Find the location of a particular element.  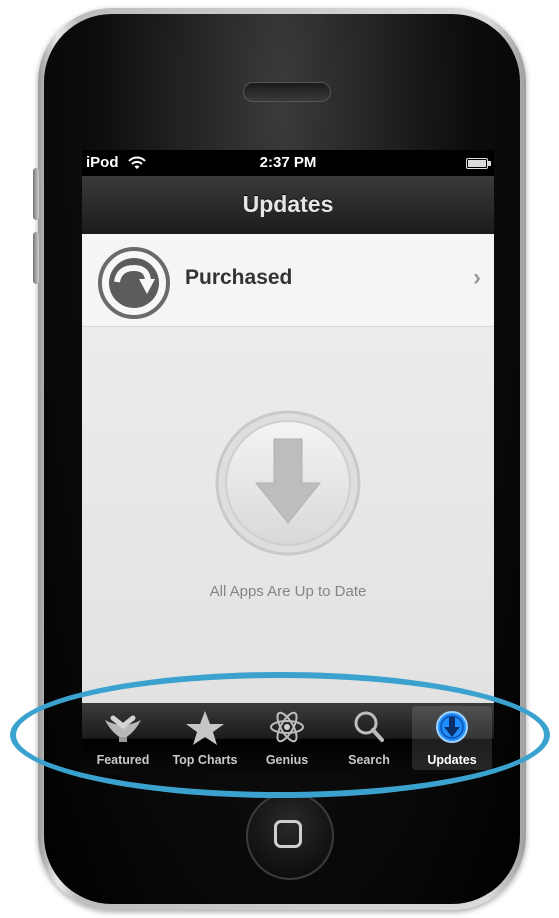

purchased-label: Purchased is located at coordinates (239, 277).